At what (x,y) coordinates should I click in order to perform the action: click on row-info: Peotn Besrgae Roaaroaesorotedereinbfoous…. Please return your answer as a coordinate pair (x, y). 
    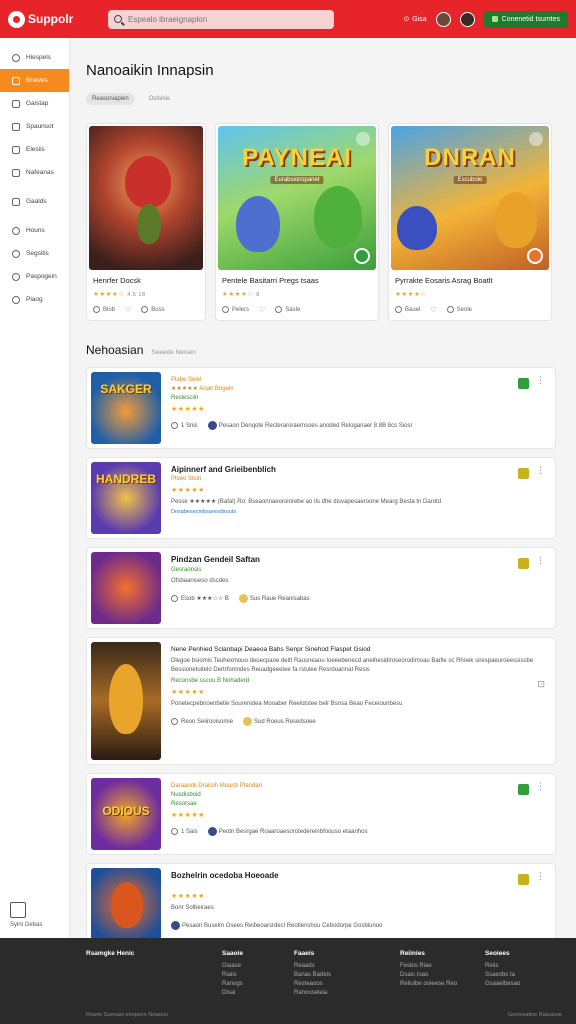
    Looking at the image, I should click on (287, 831).